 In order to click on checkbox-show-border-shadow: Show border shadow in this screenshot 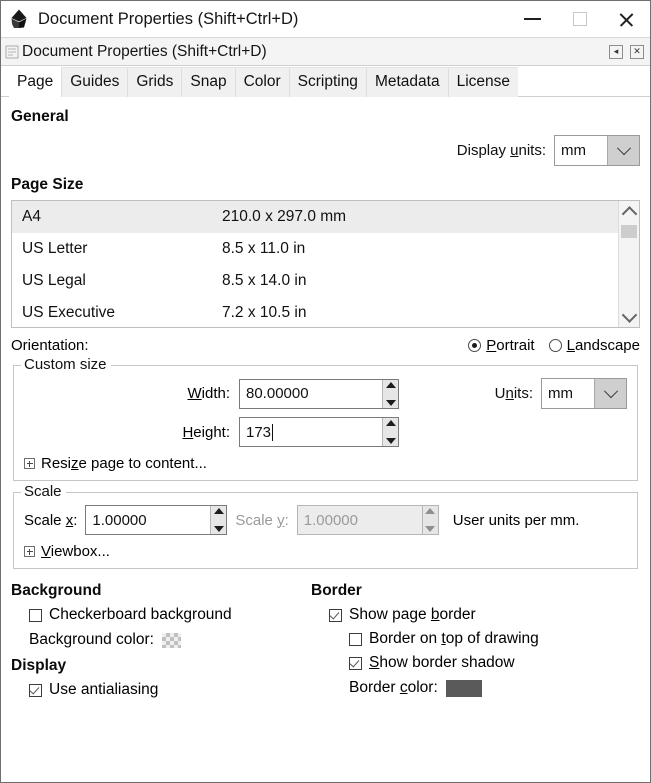, I will do `click(475, 663)`.